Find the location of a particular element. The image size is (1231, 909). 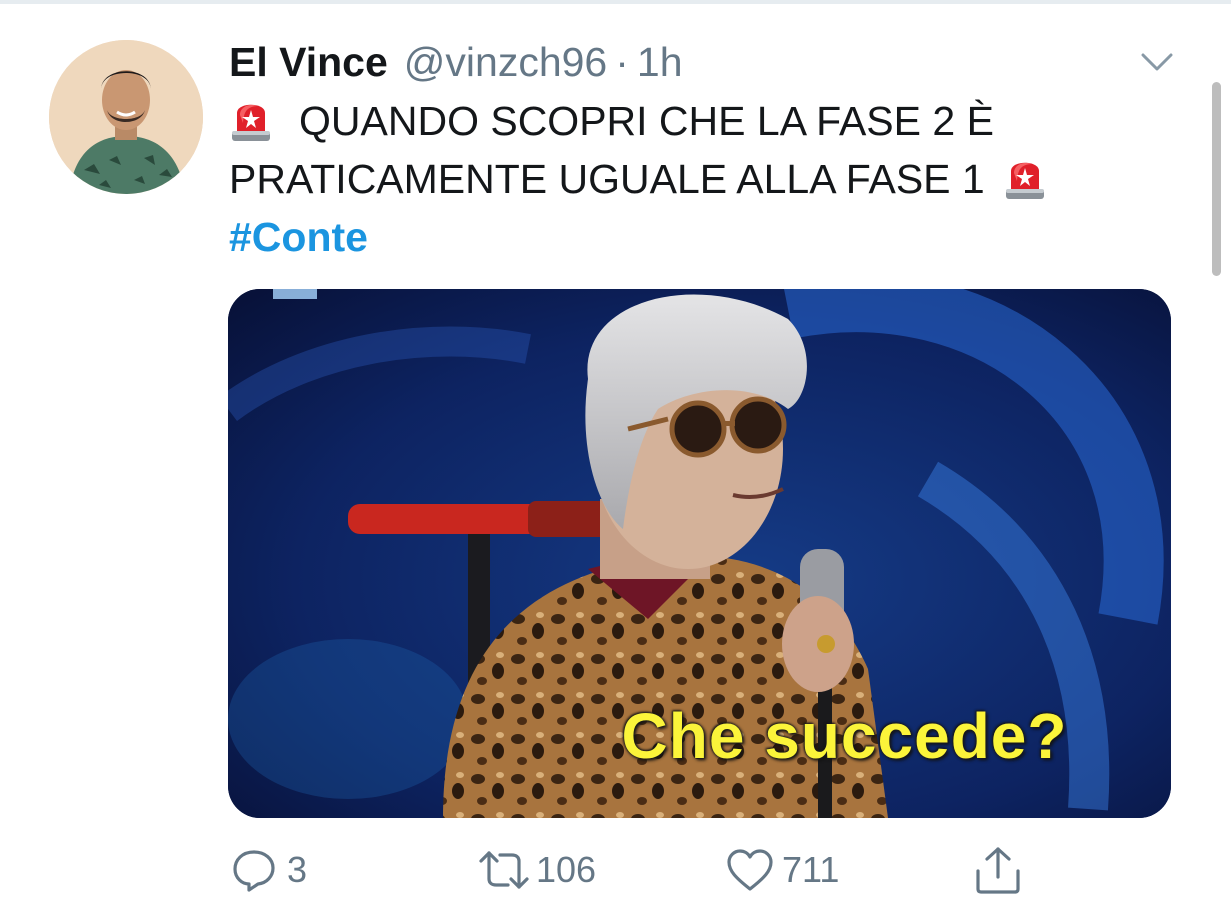

author-name: El Vince is located at coordinates (308, 62).